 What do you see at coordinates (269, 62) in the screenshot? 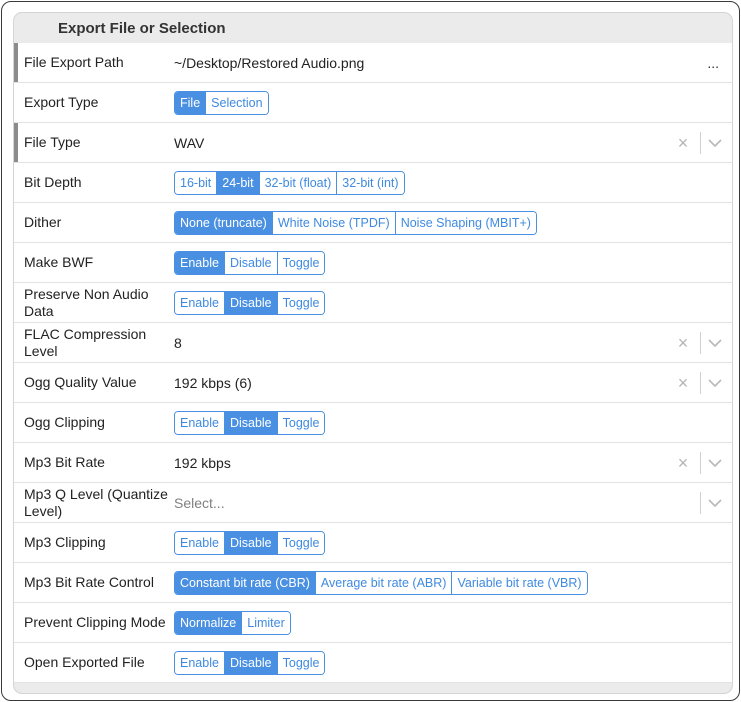
I see `file-export-path-value: ~/Desktop/Restored Audio.png` at bounding box center [269, 62].